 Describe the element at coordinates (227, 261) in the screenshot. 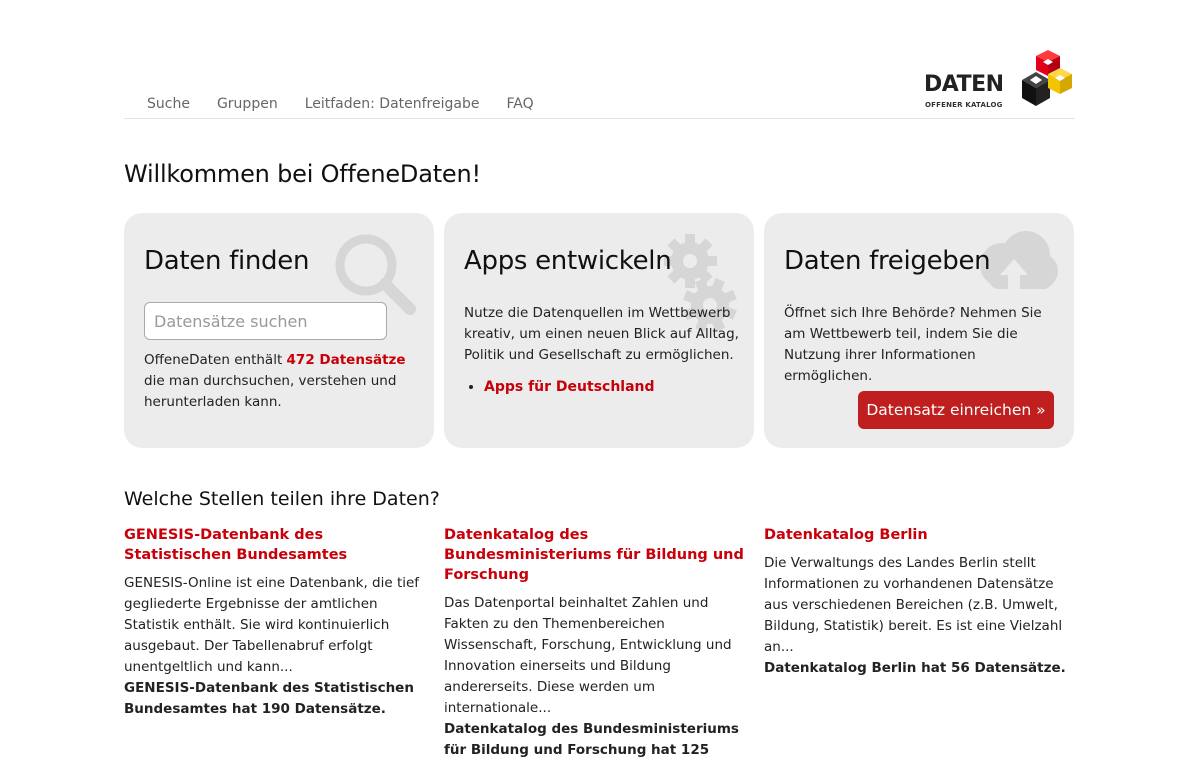

I see `find-data-title: Daten finden` at that location.